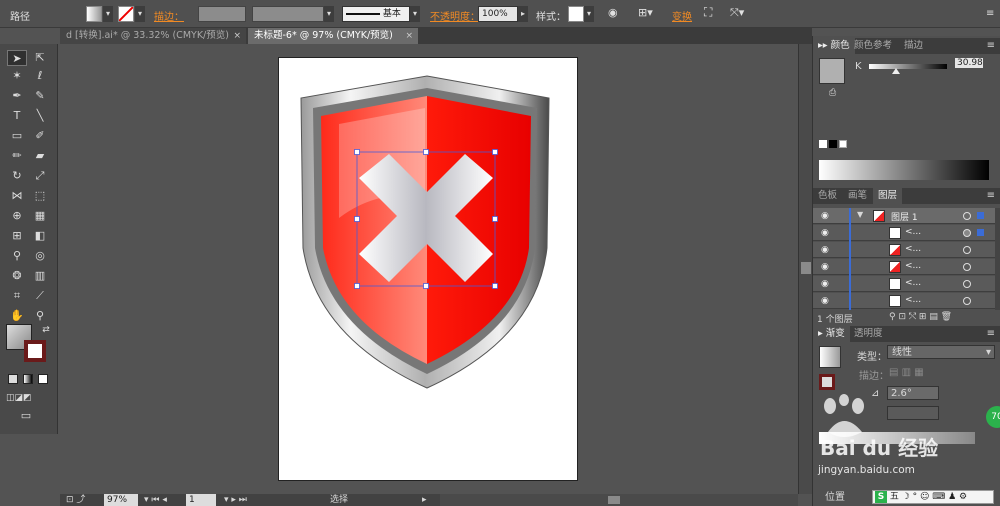 This screenshot has height=506, width=1000. I want to click on align-icon: ⊞▾, so click(645, 12).